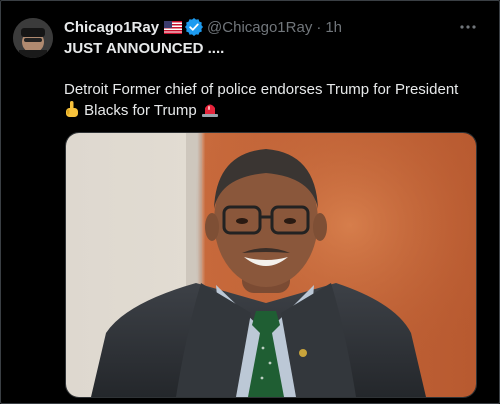  What do you see at coordinates (173, 27) in the screenshot?
I see `us-flag-icon` at bounding box center [173, 27].